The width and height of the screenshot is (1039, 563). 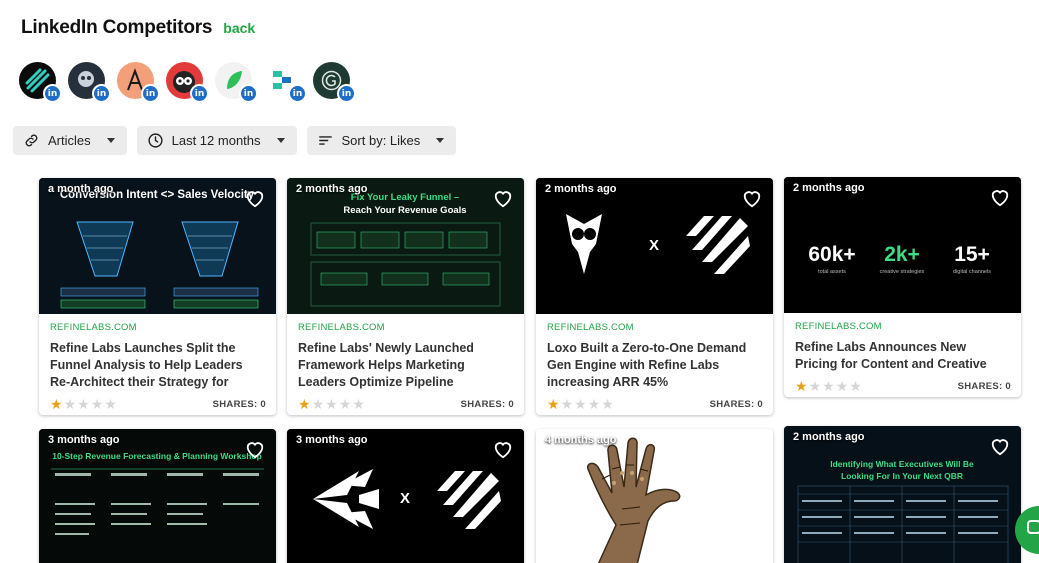 I want to click on filter-bar: Articles Last 12 months Sort by: Likes, so click(x=235, y=140).